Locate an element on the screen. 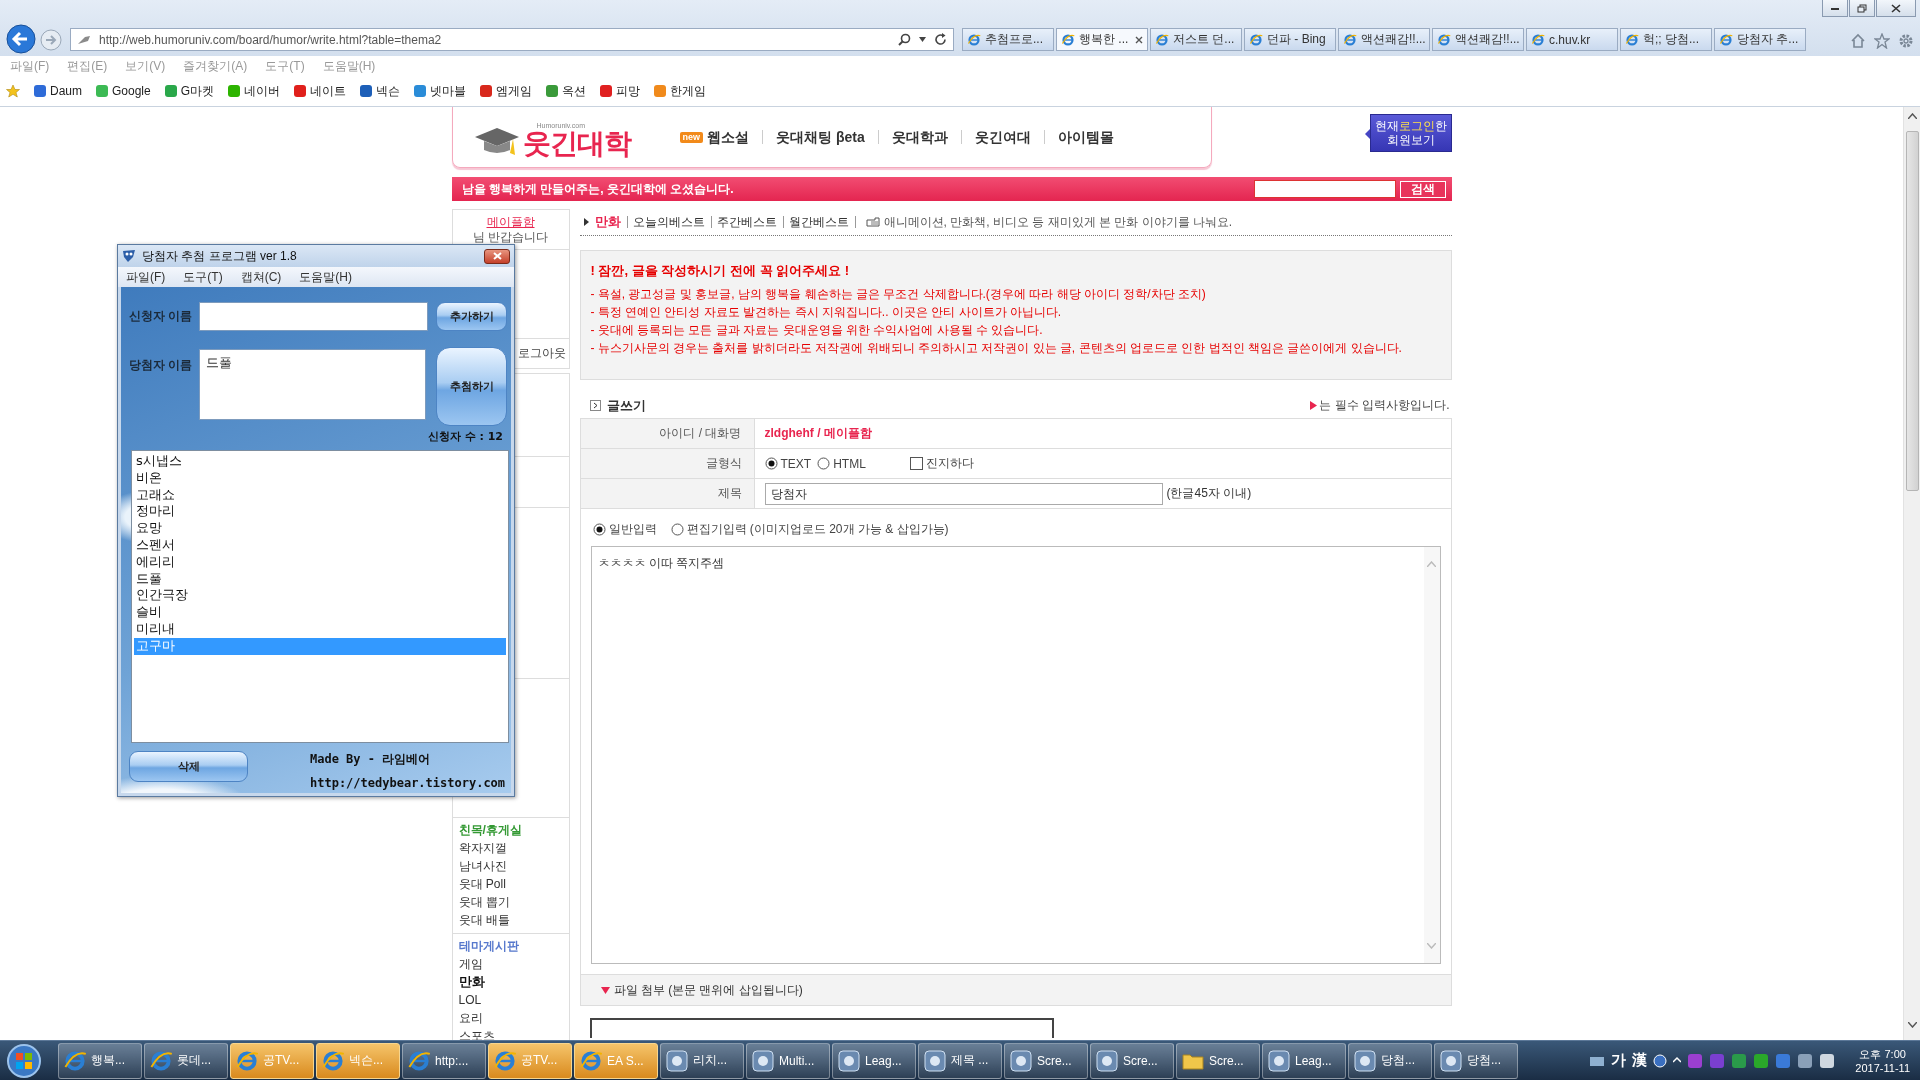  site-logo: 웃긴대학 is located at coordinates (576, 144).